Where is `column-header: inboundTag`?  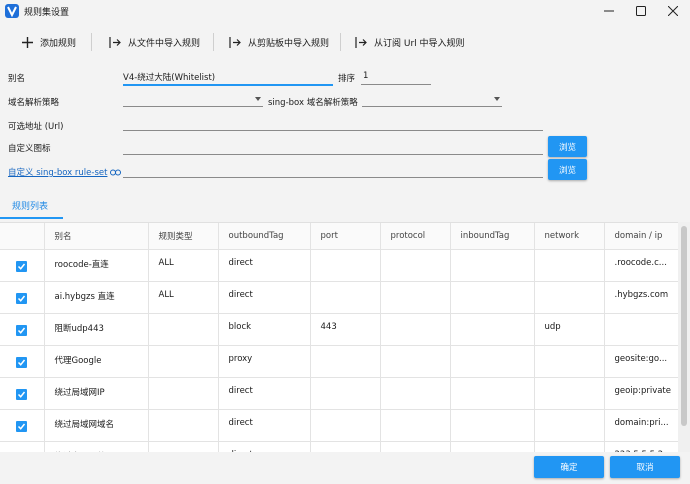 column-header: inboundTag is located at coordinates (492, 236).